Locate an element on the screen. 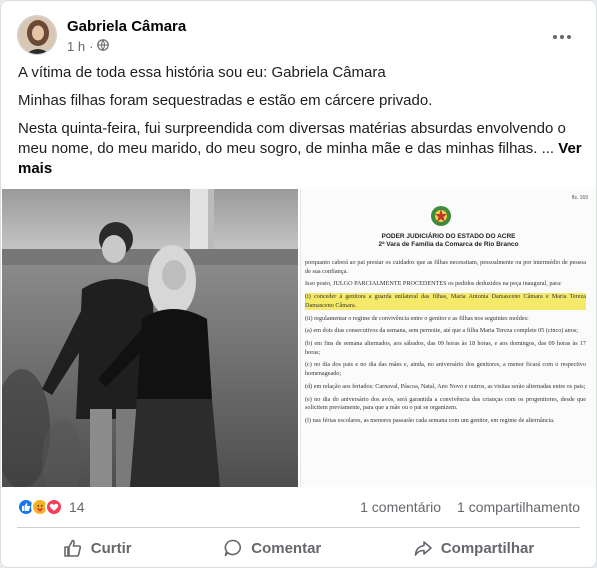 This screenshot has width=597, height=568. doc-header-court: PODER JUDICIÁRIO DO ESTADO DO ACRE is located at coordinates (448, 236).